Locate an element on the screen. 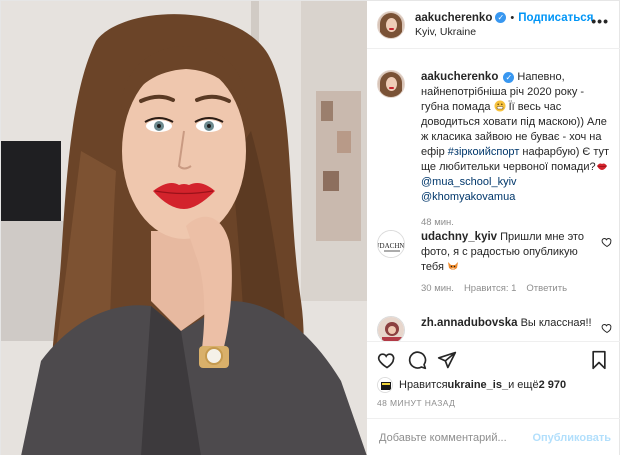  likes-count: 2 970 is located at coordinates (553, 385).